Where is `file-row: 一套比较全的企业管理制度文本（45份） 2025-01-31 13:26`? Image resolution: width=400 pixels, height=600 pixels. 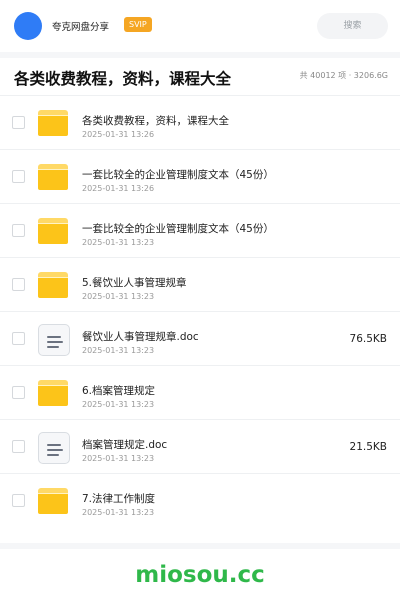 file-row: 一套比较全的企业管理制度文本（45份） 2025-01-31 13:26 is located at coordinates (200, 177).